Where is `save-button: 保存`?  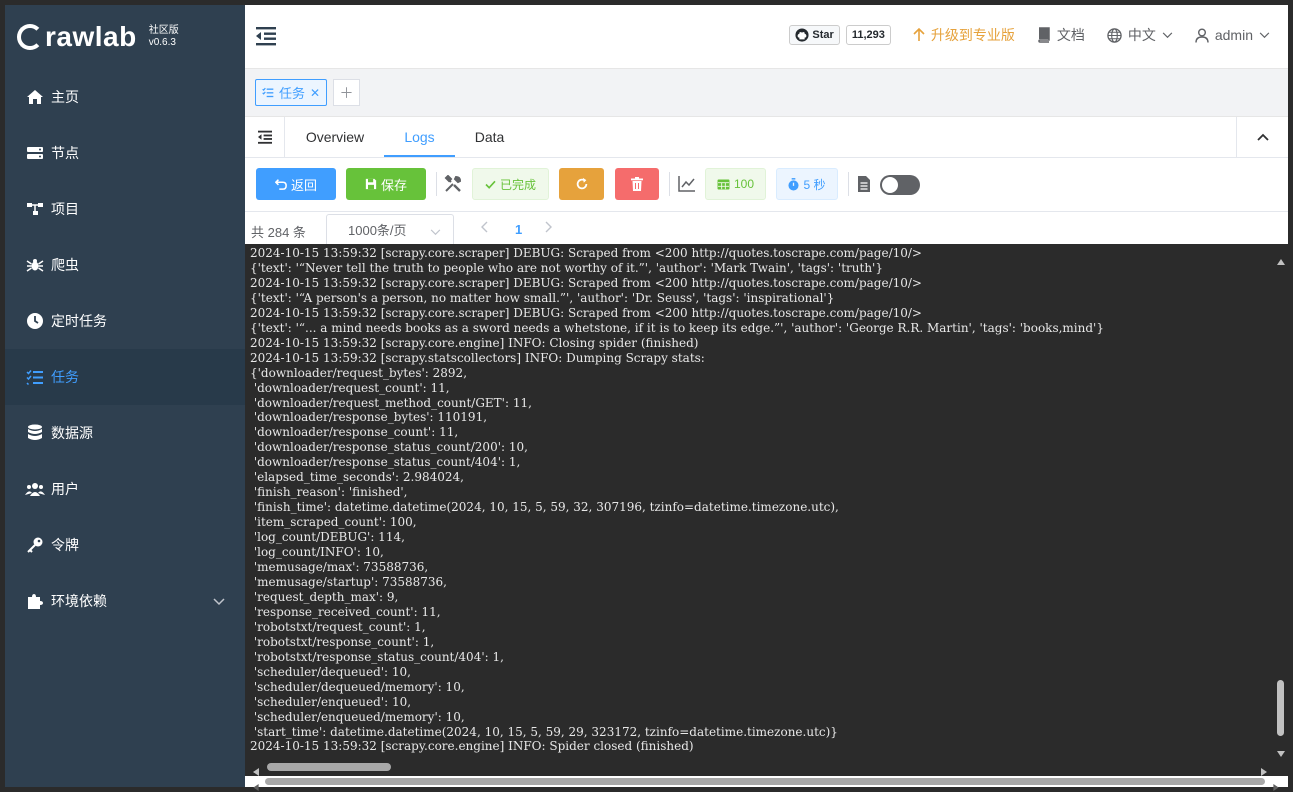
save-button: 保存 is located at coordinates (386, 184).